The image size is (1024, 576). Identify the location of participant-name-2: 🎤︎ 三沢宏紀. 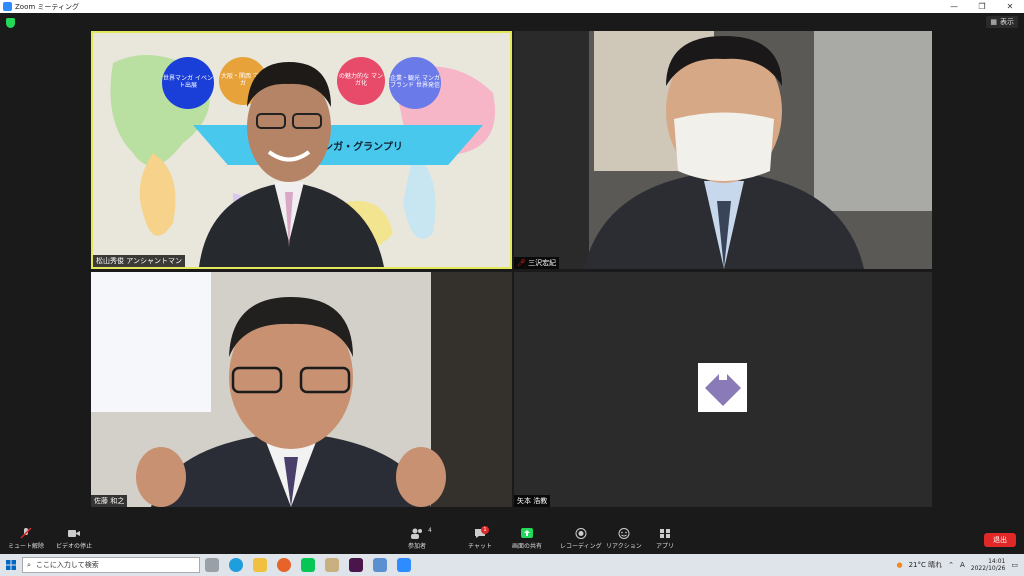
(537, 263).